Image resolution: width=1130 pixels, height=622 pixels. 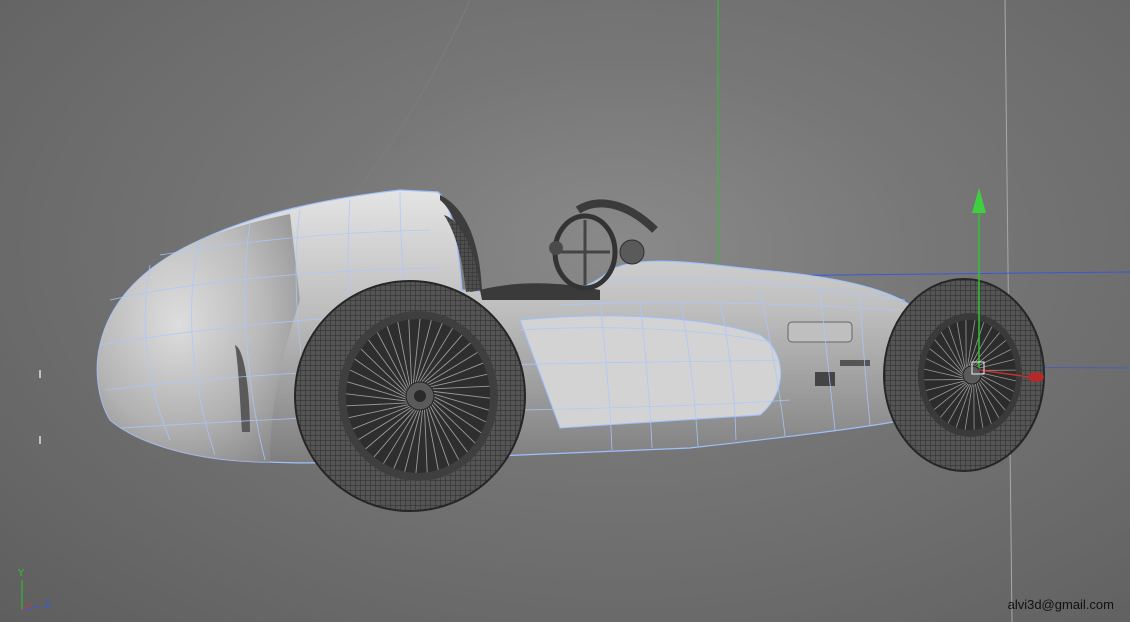 I want to click on axis-z-label: Z, so click(x=47, y=605).